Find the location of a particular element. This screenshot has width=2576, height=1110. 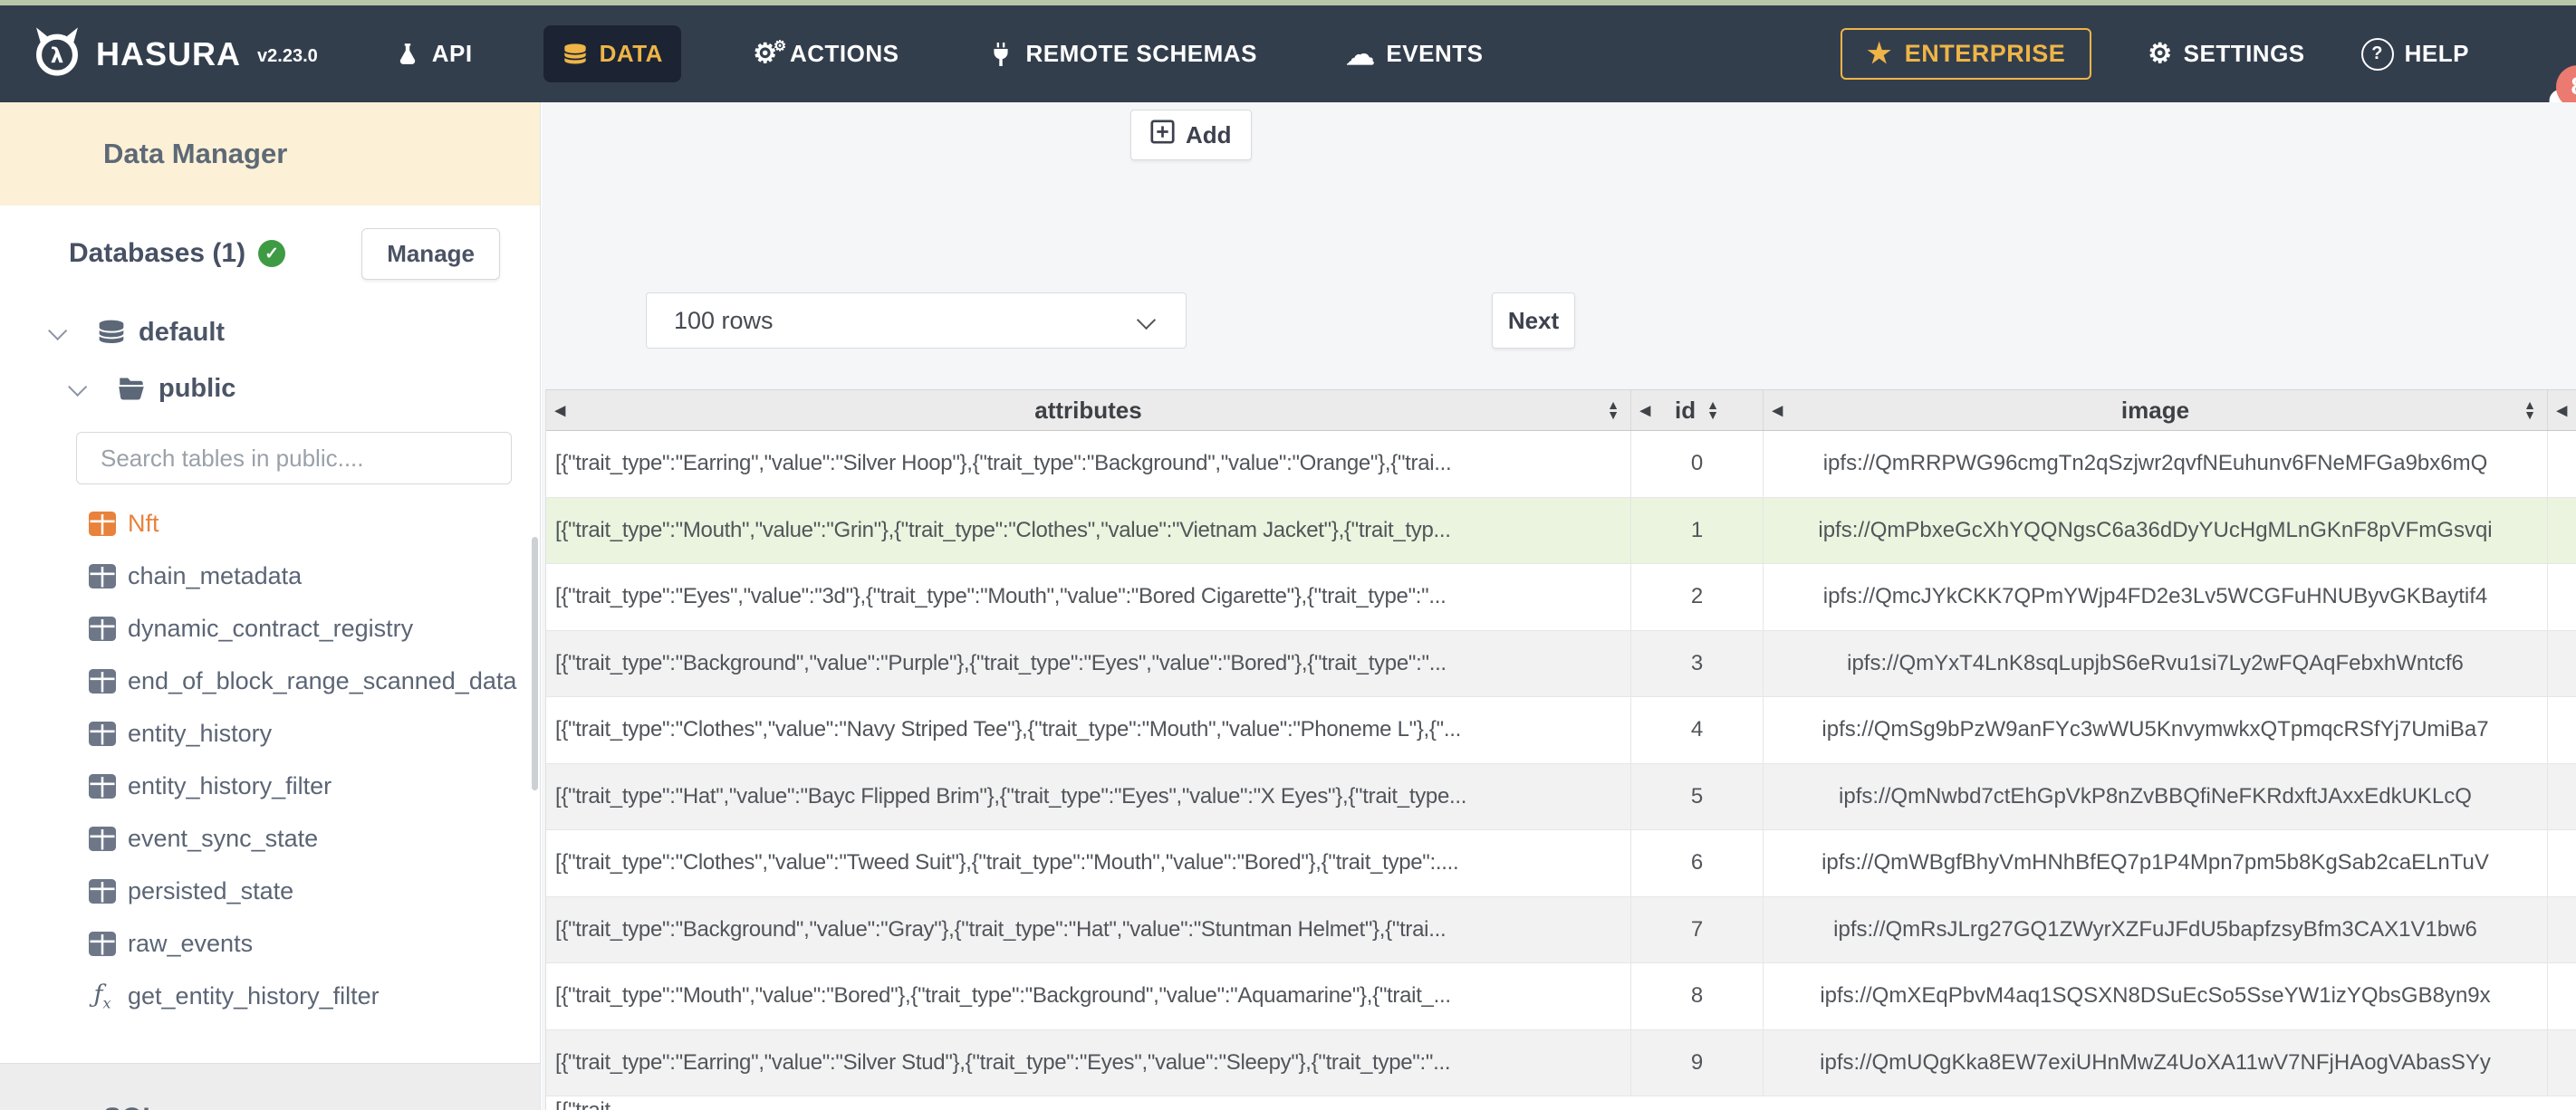

sidebar-table-raw_events: raw_events is located at coordinates (270, 944).